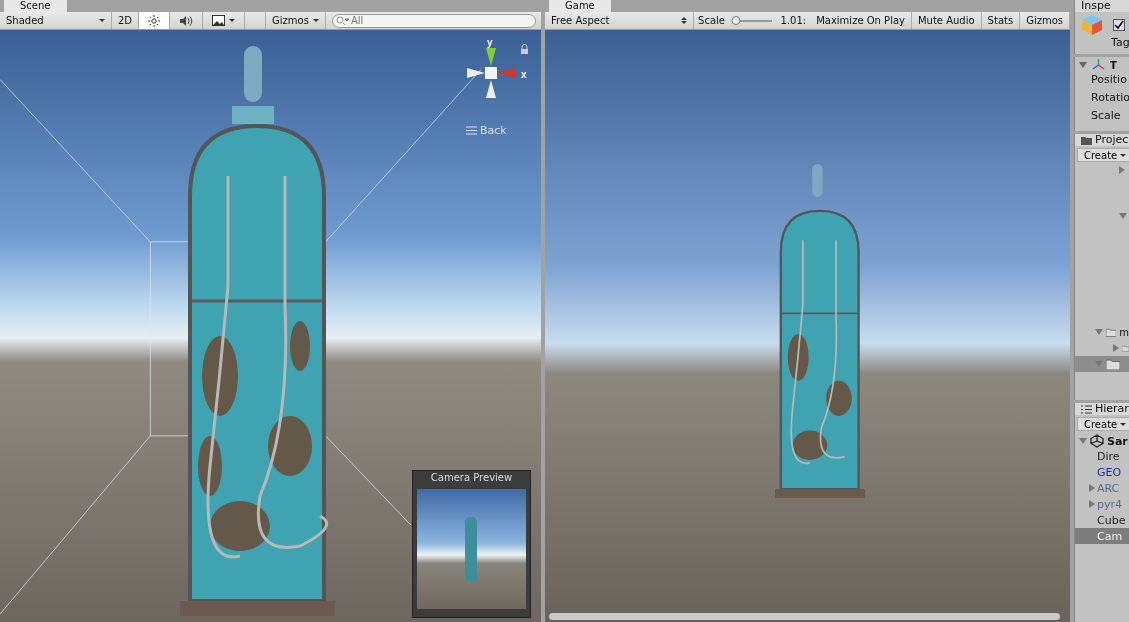 The width and height of the screenshot is (1129, 622). What do you see at coordinates (219, 20) in the screenshot?
I see `image-icon` at bounding box center [219, 20].